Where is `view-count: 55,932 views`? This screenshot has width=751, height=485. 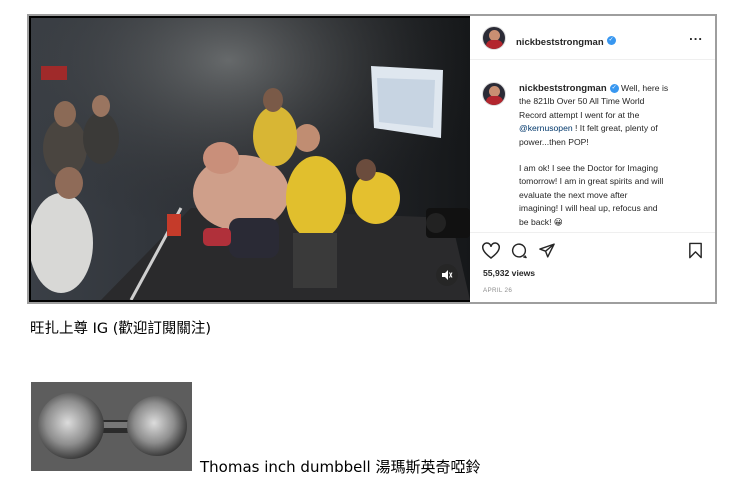
view-count: 55,932 views is located at coordinates (509, 273).